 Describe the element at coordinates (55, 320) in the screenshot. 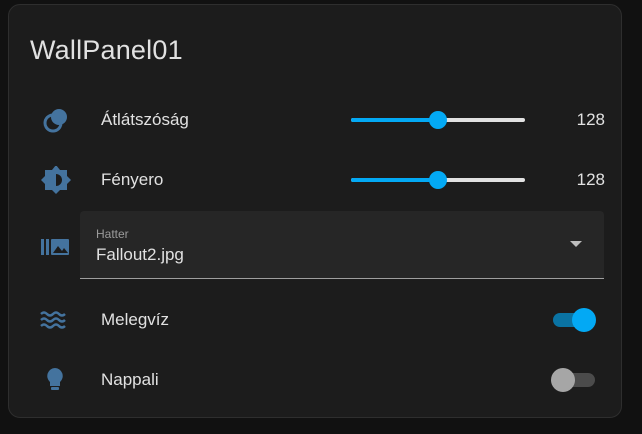

I see `water-waves-icon` at that location.